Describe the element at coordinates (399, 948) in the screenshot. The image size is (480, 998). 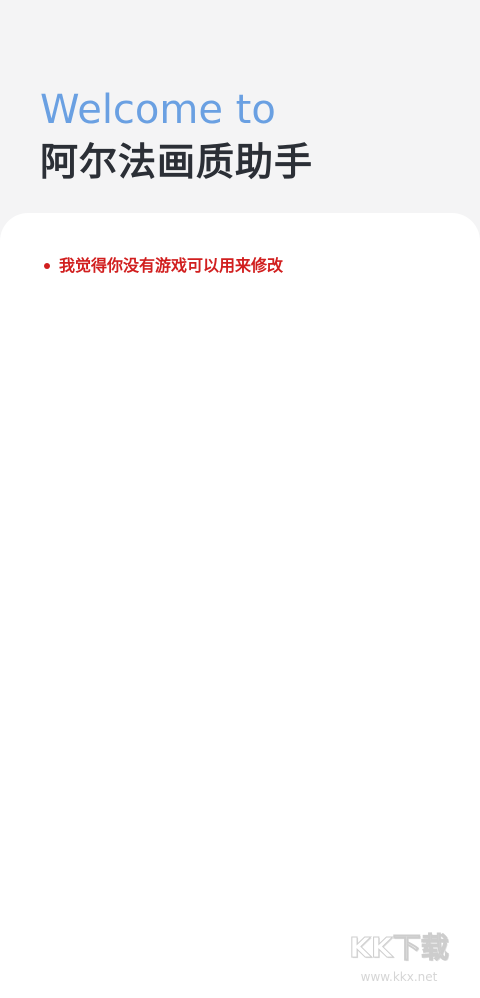
I see `watermark-logo-text: KK下载` at that location.